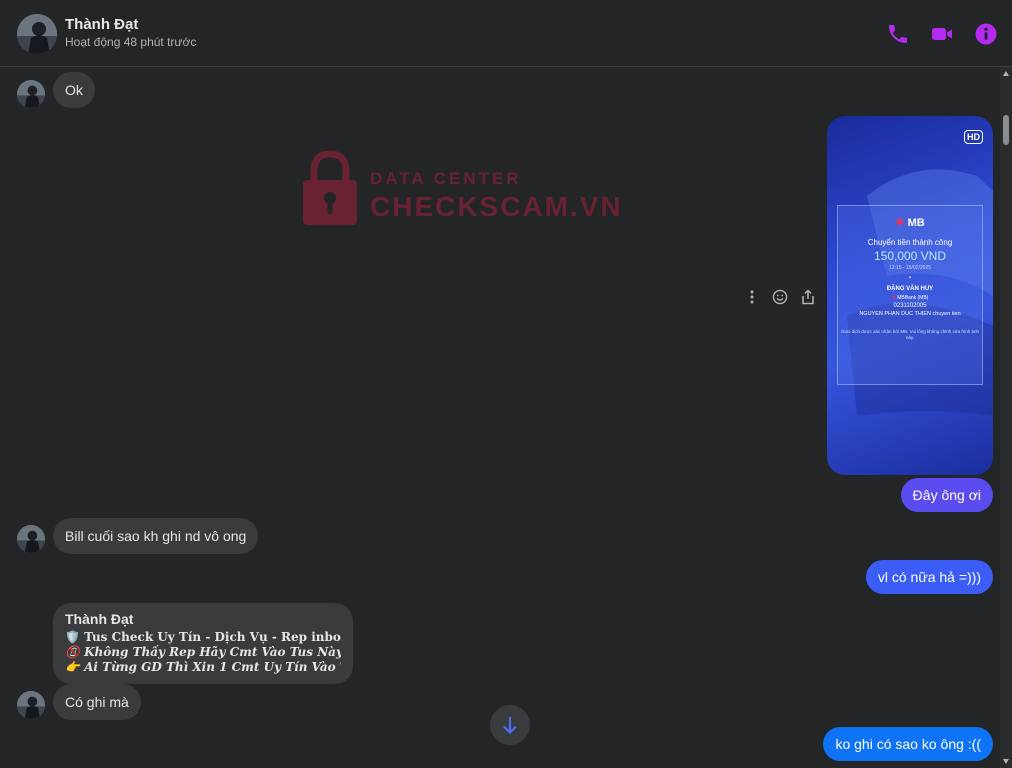 Image resolution: width=1012 pixels, height=768 pixels. I want to click on scroll-up-arrow-icon, so click(1006, 73).